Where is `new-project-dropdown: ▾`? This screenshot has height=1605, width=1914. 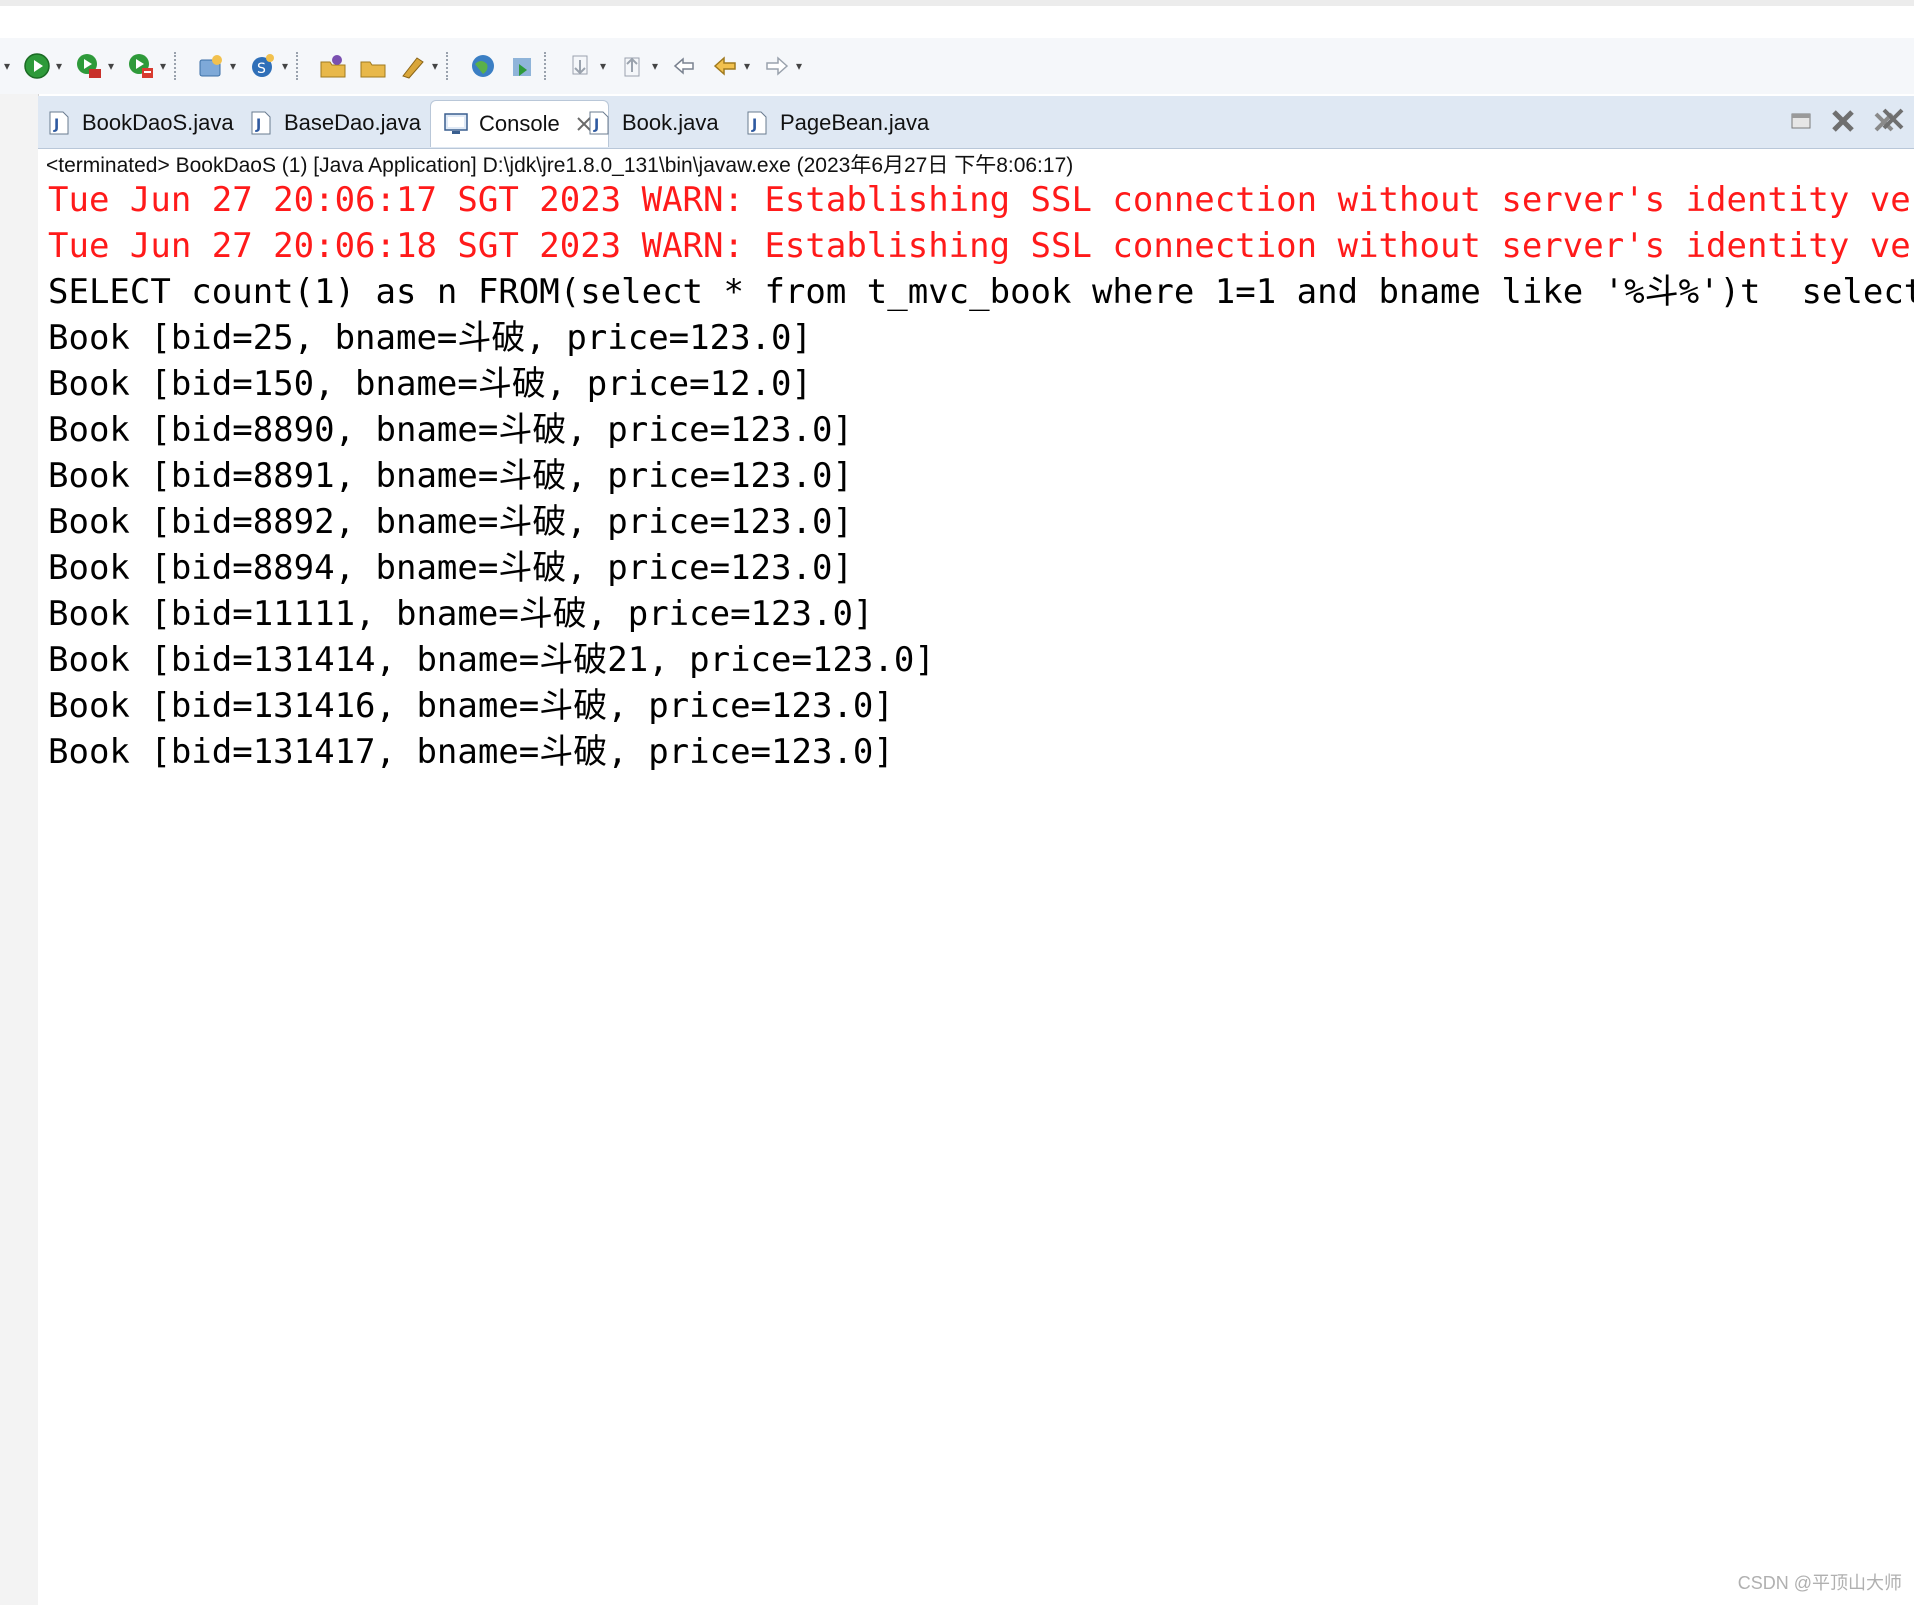
new-project-dropdown: ▾ is located at coordinates (233, 66).